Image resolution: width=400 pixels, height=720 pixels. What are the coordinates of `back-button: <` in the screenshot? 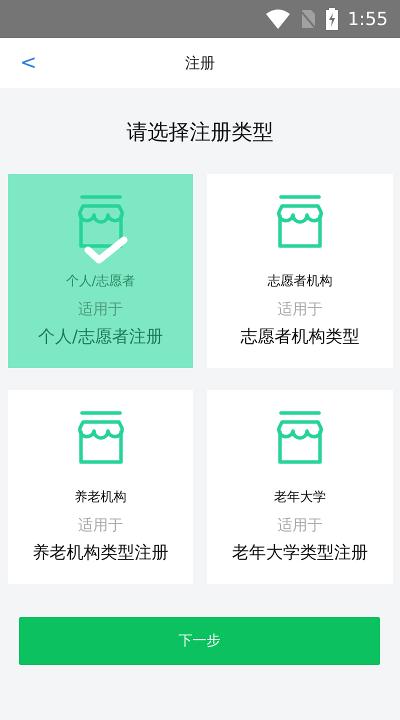 It's located at (28, 62).